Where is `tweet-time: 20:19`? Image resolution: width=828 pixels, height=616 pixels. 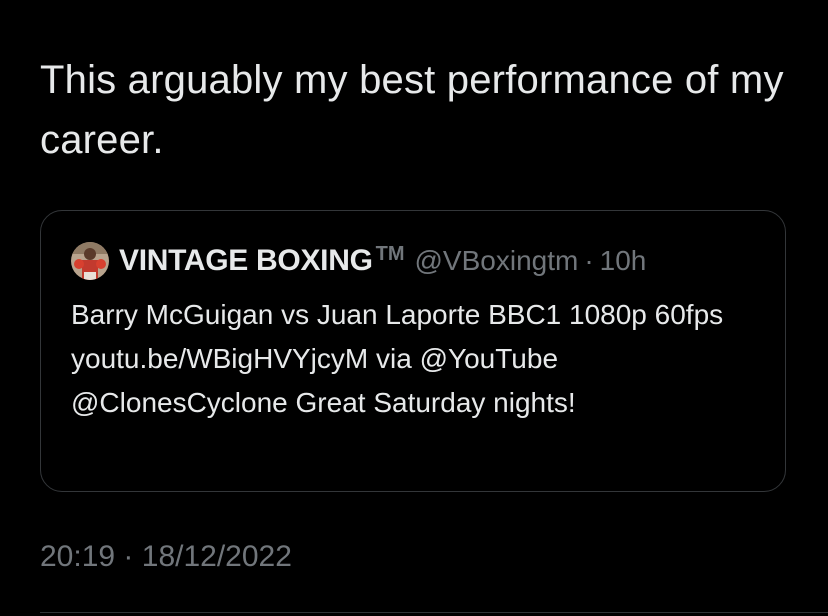 tweet-time: 20:19 is located at coordinates (77, 556).